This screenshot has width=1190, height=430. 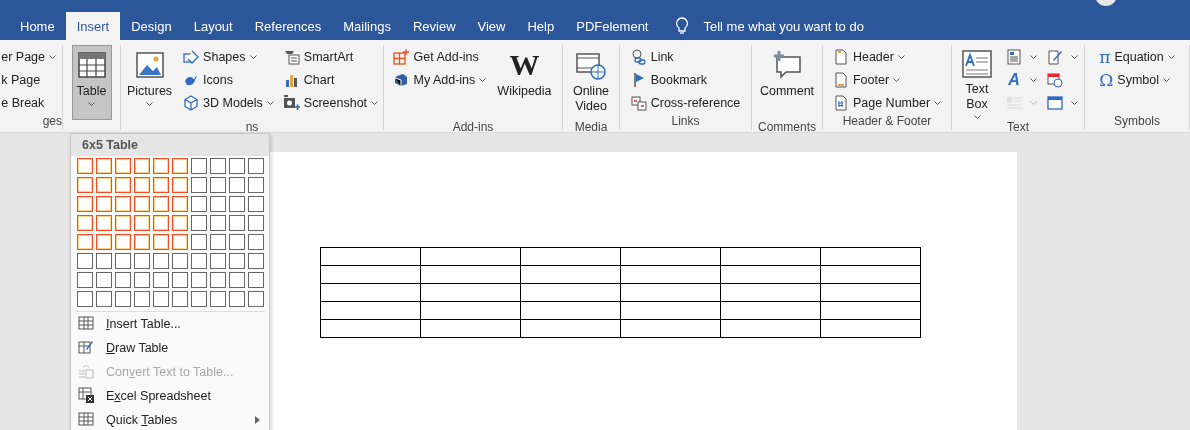 I want to click on ribbon-tab: Home, so click(x=37, y=26).